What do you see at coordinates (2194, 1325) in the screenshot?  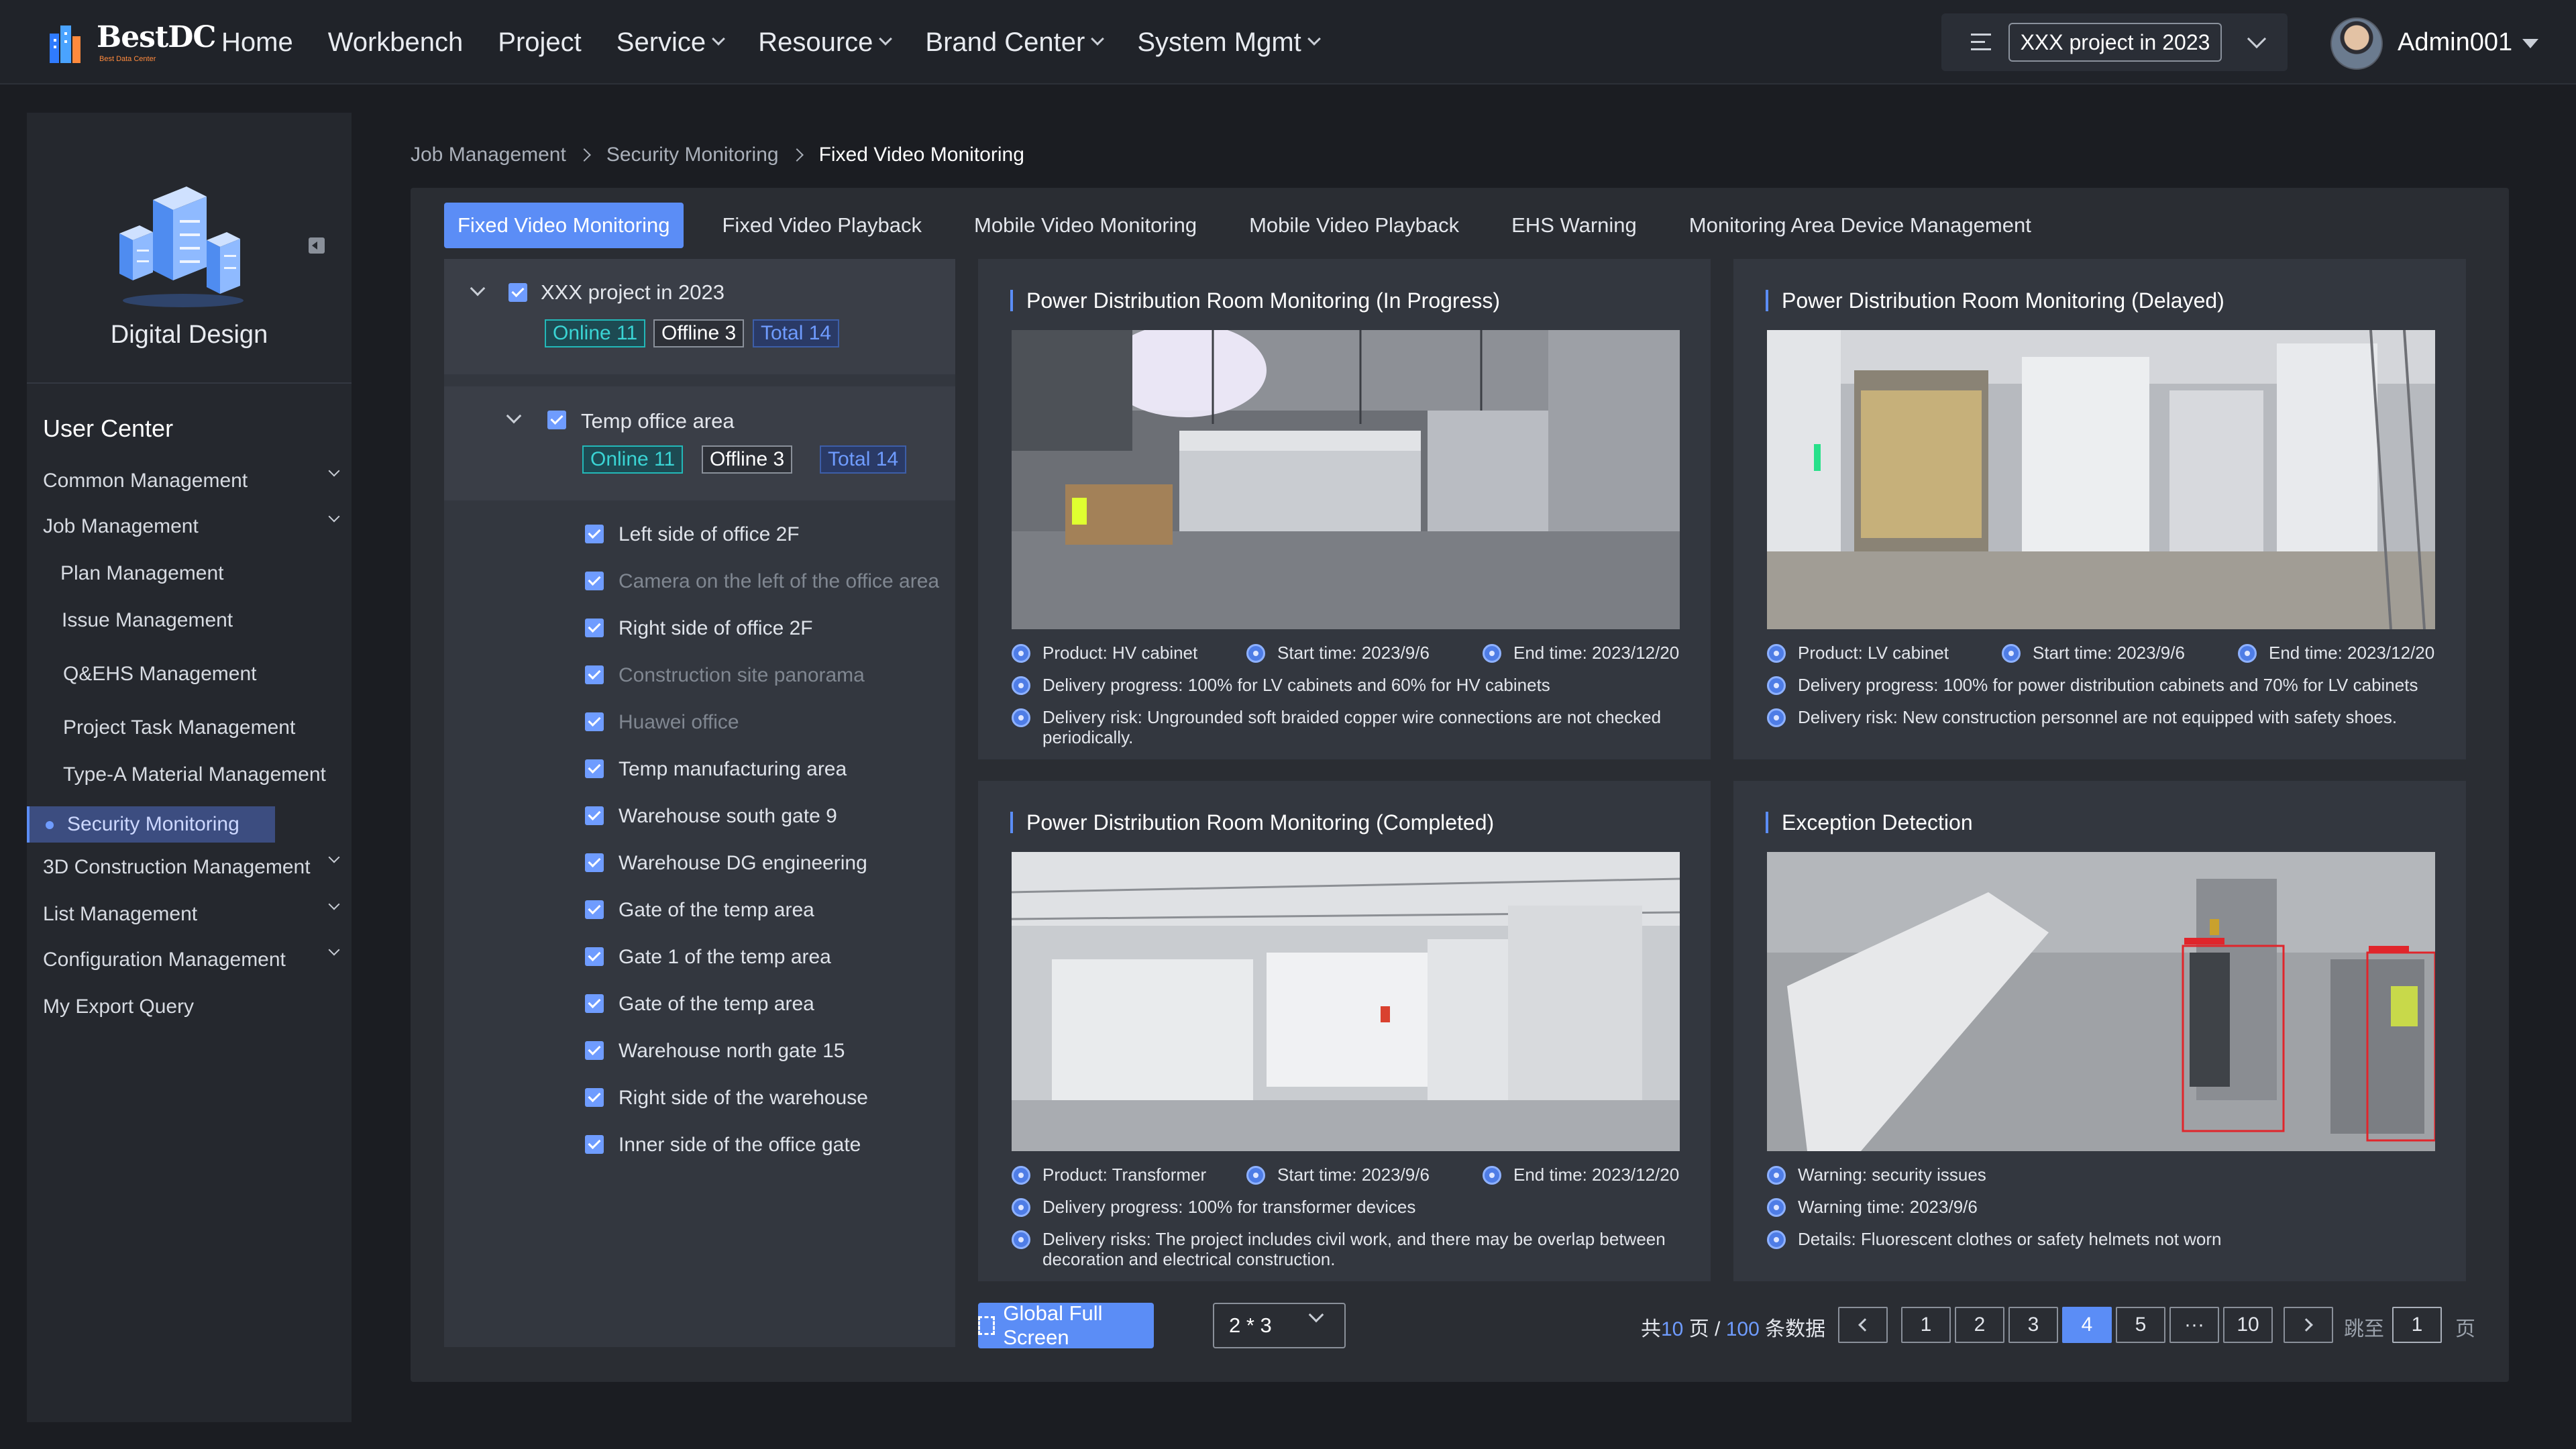 I see `page-ellipsis: ···` at bounding box center [2194, 1325].